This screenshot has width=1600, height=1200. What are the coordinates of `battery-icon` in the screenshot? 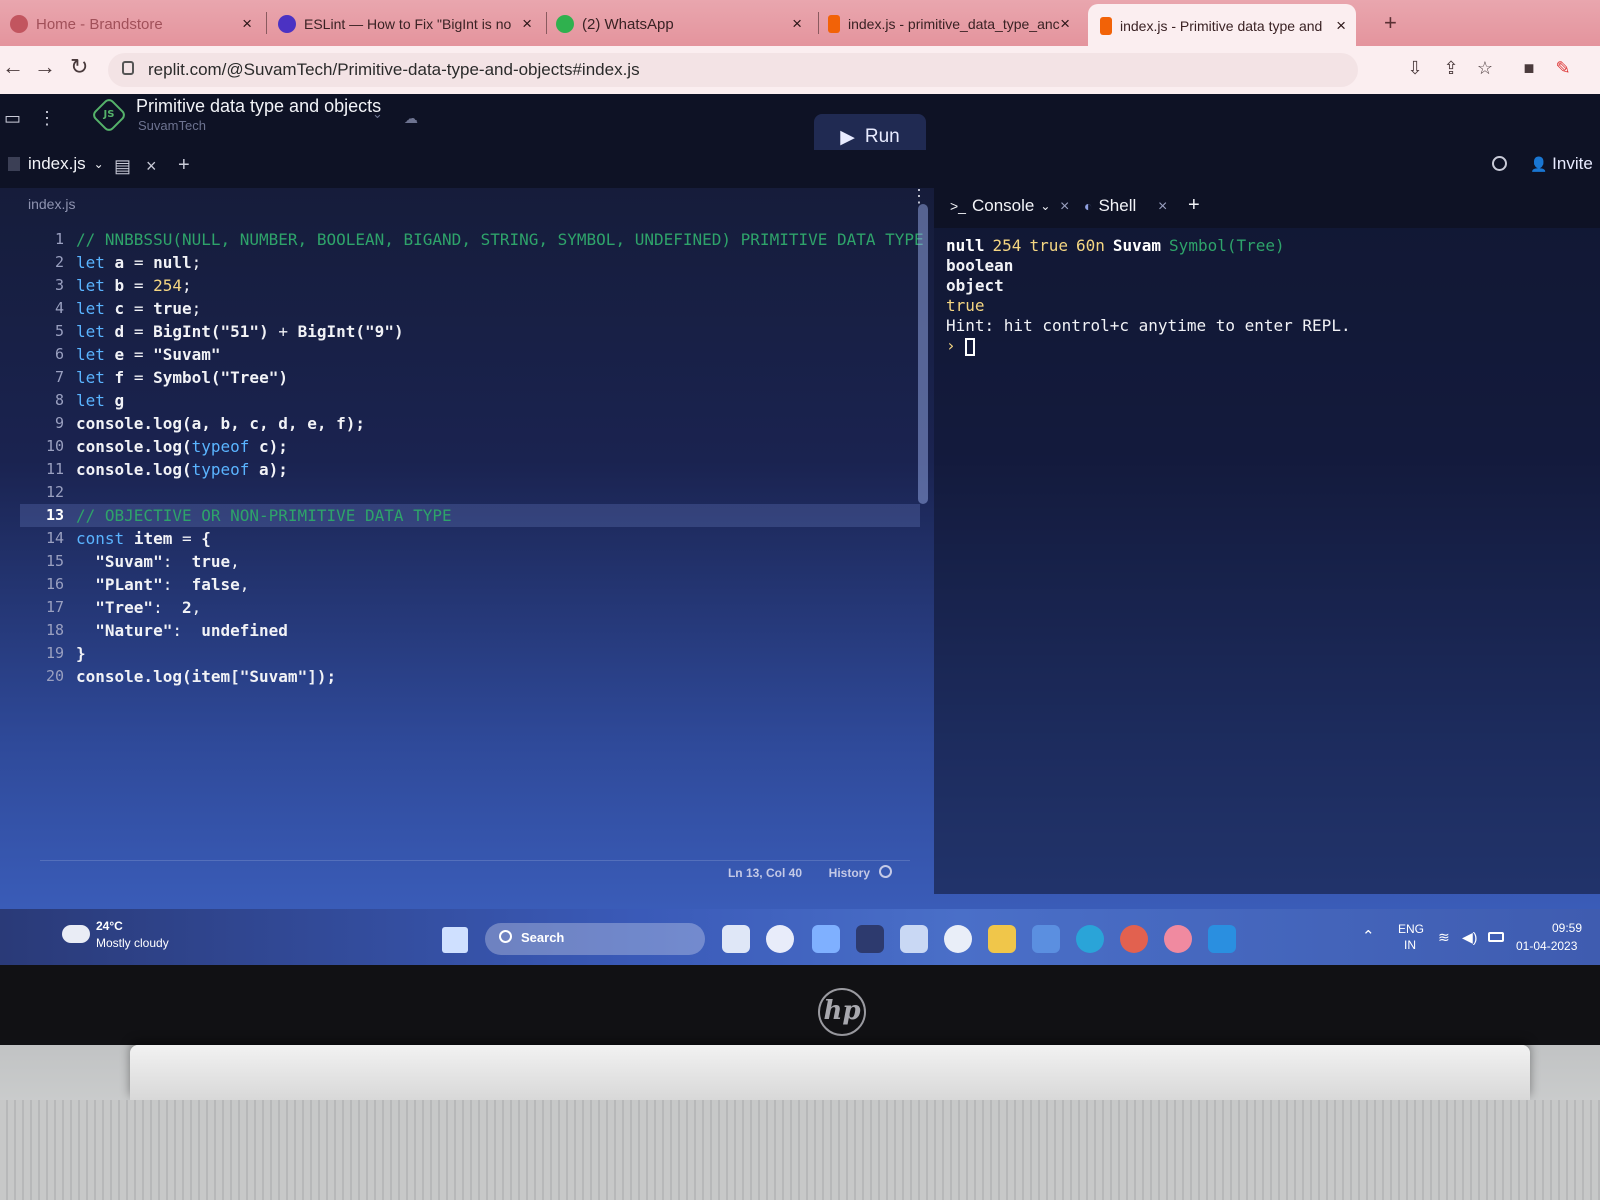 It's located at (1496, 937).